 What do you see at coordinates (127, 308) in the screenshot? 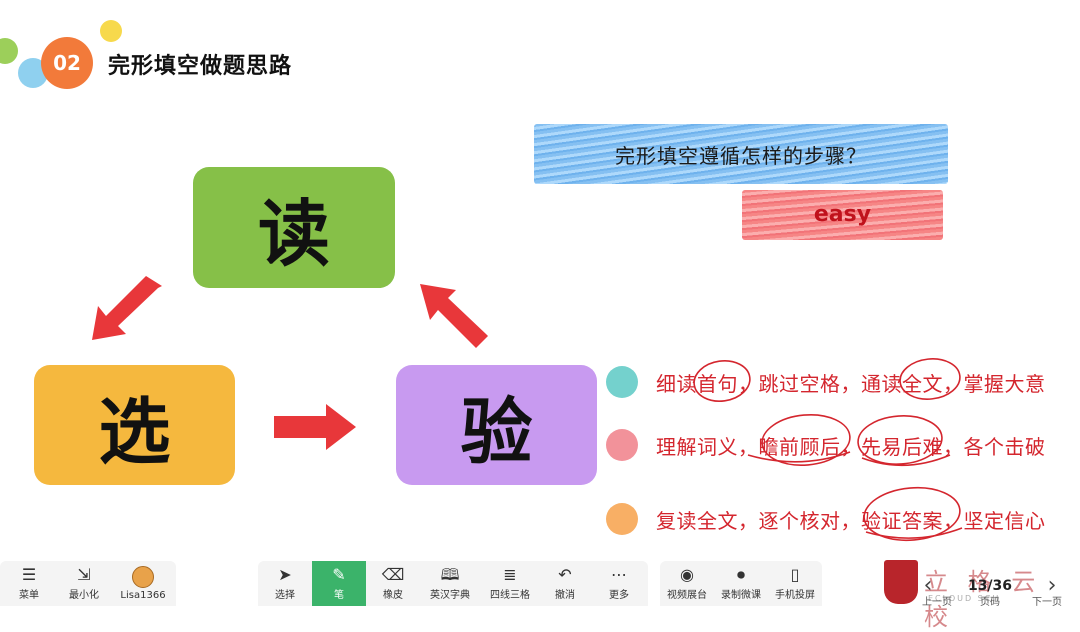
I see `arrow-read-to-choose` at bounding box center [127, 308].